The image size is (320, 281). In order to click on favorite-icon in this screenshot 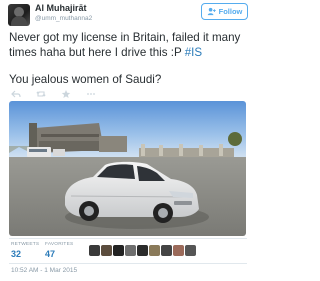, I will do `click(66, 94)`.